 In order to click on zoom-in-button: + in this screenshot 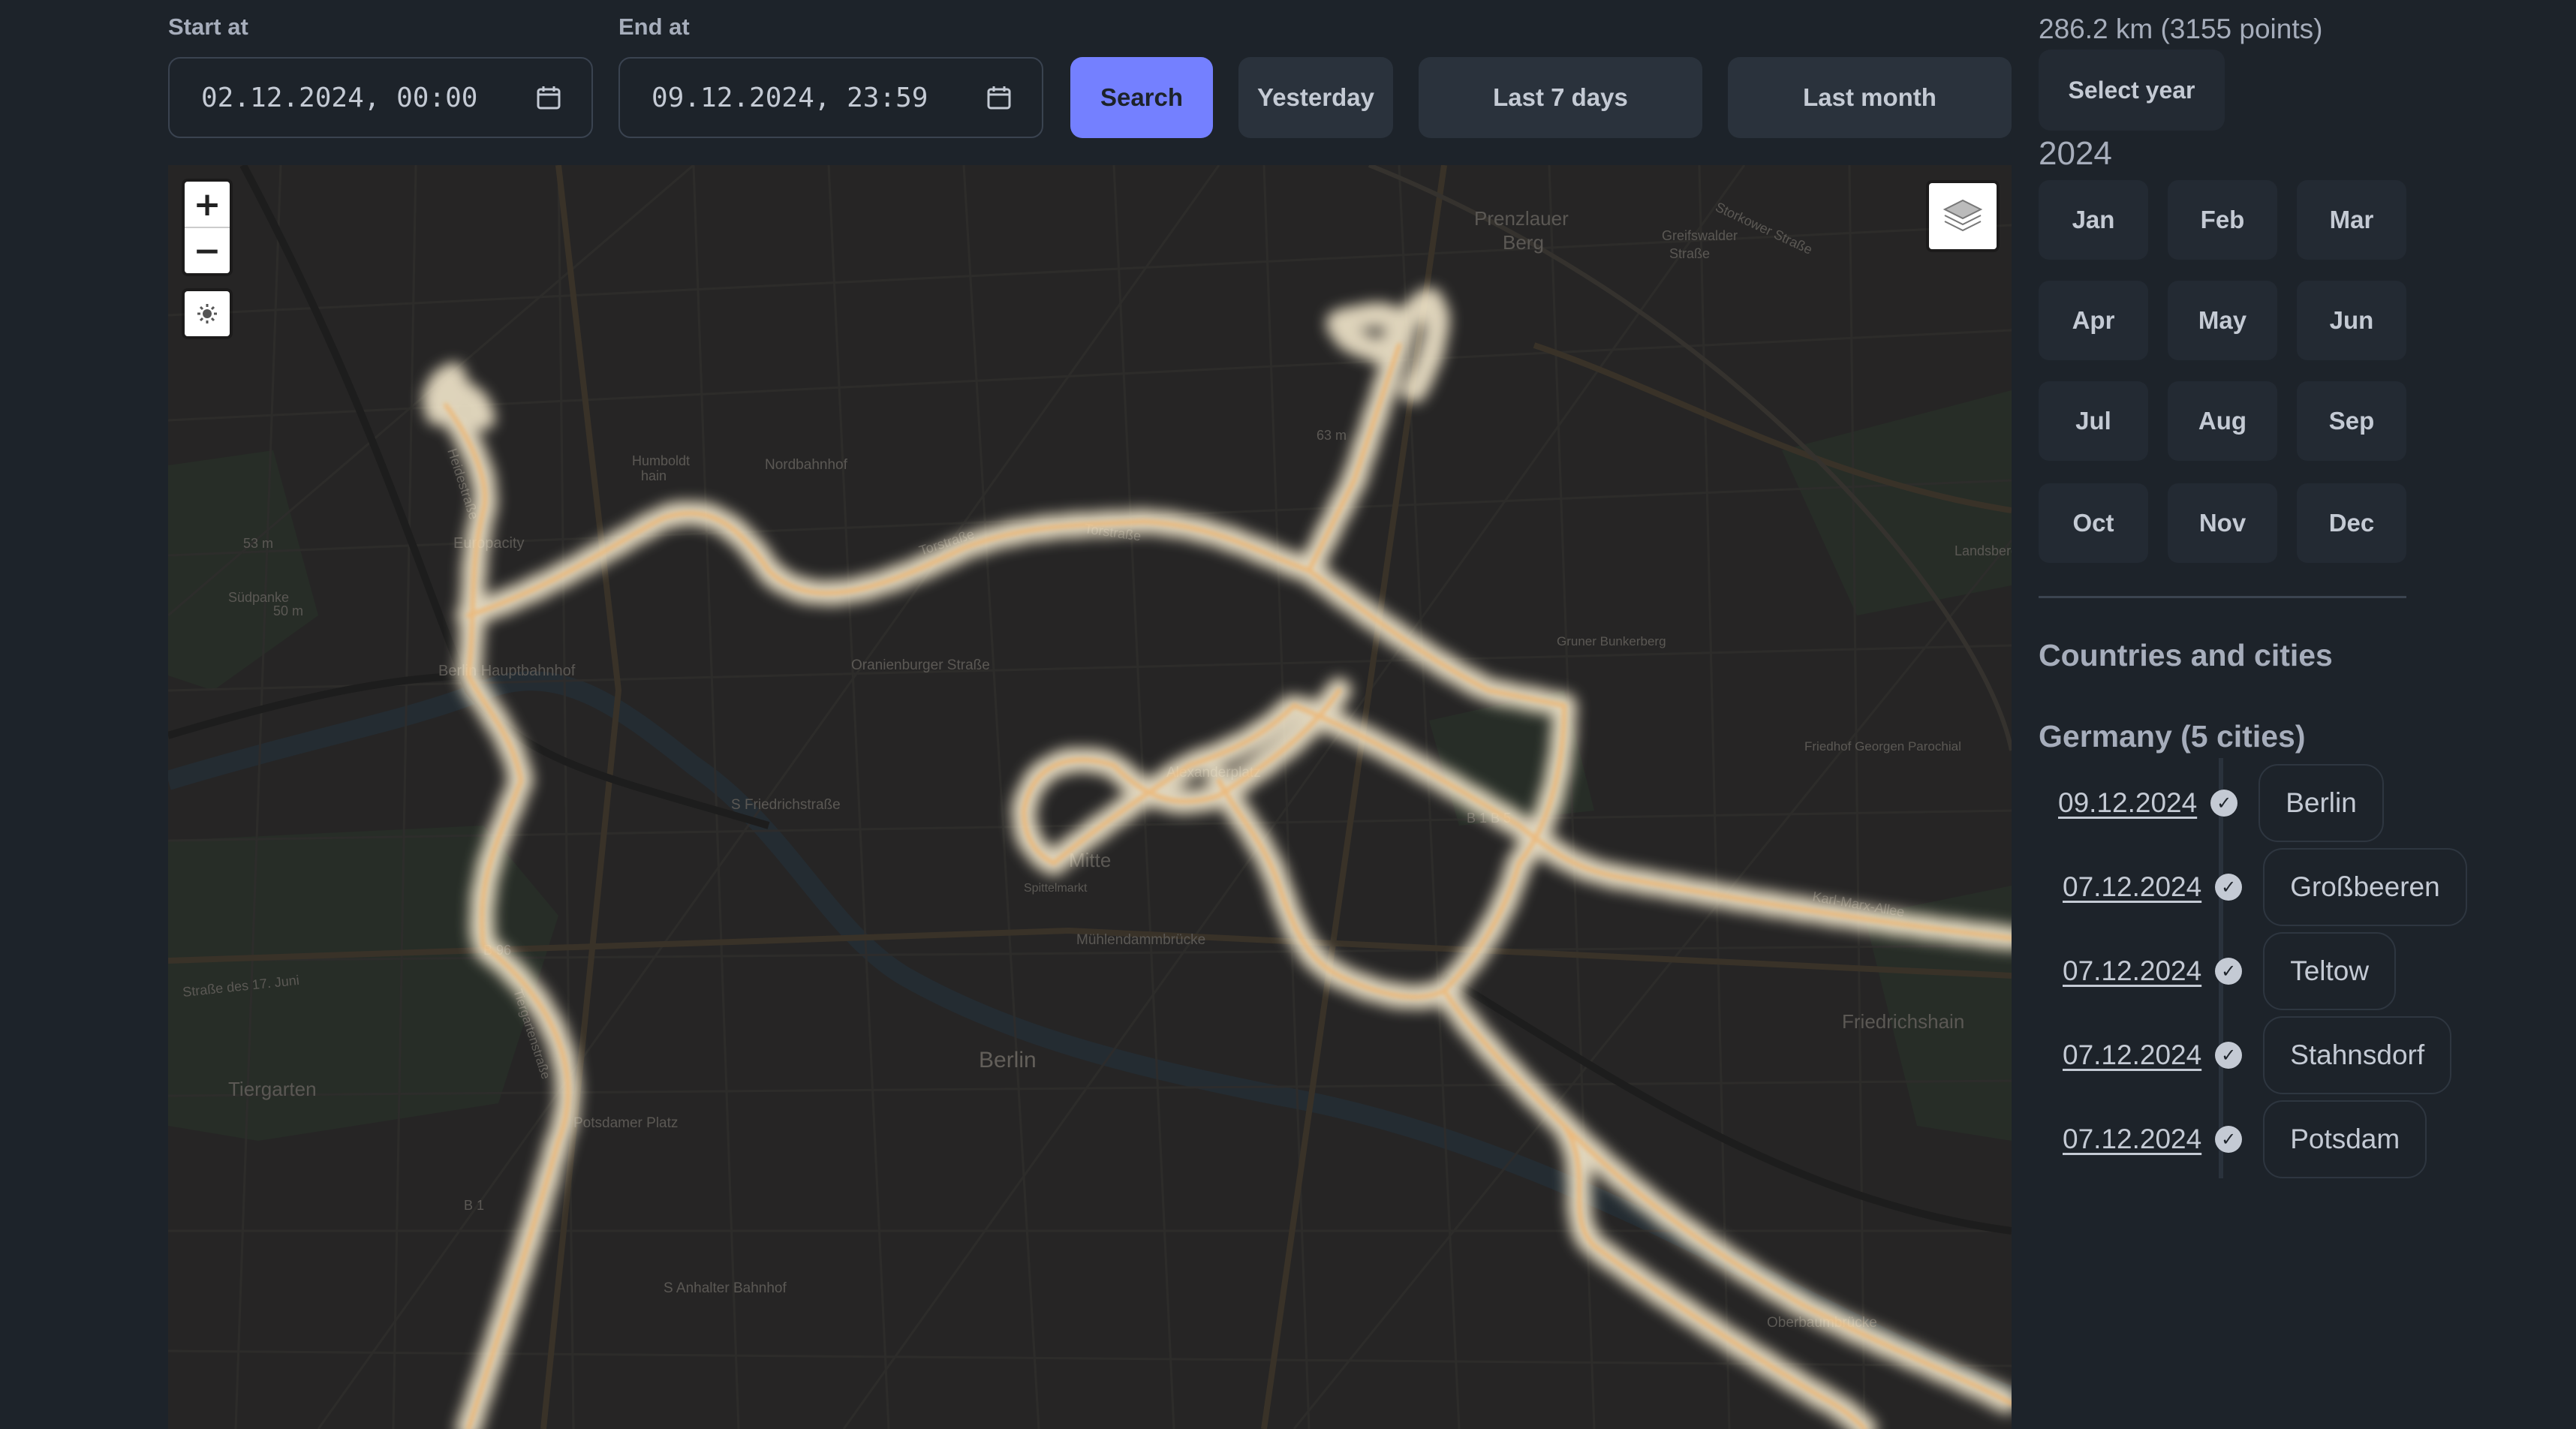, I will do `click(207, 204)`.